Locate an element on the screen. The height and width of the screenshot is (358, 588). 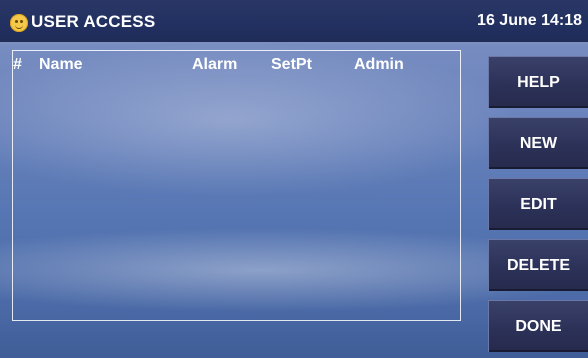
help-button: HELP is located at coordinates (538, 82).